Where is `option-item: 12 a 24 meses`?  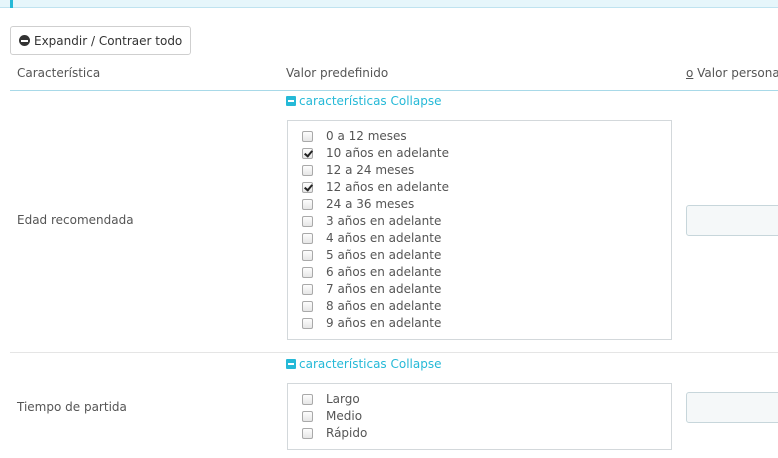
option-item: 12 a 24 meses is located at coordinates (358, 170).